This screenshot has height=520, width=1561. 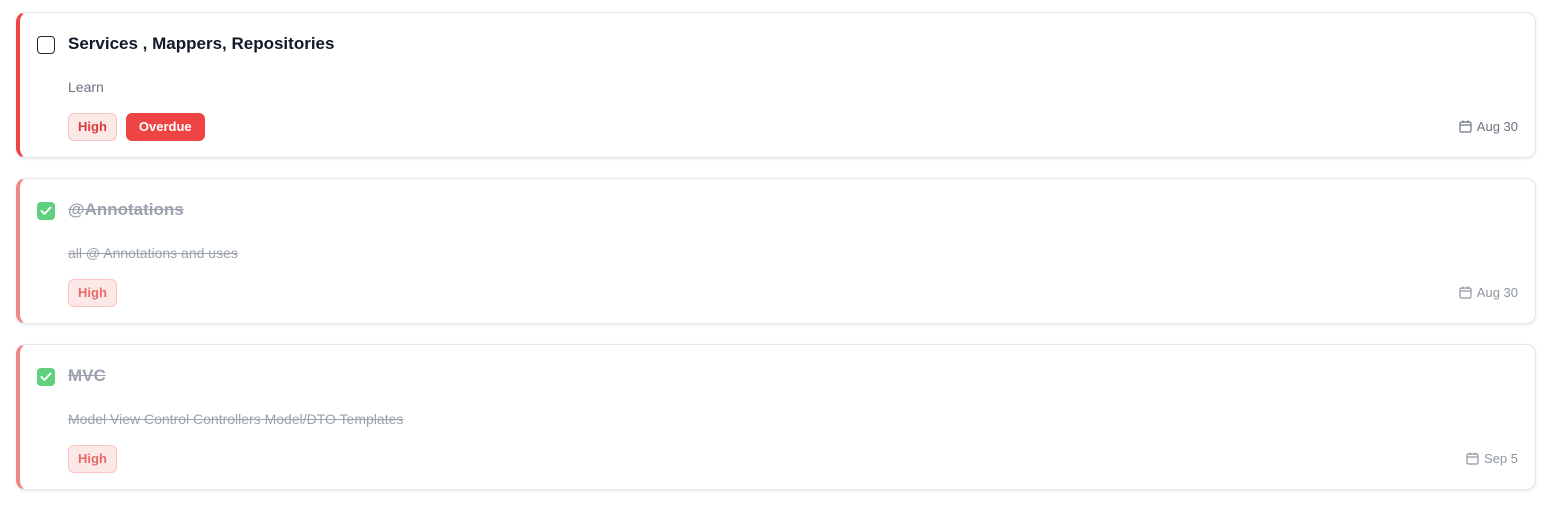 I want to click on task-title: Services , Mappers, Repositories, so click(x=201, y=44).